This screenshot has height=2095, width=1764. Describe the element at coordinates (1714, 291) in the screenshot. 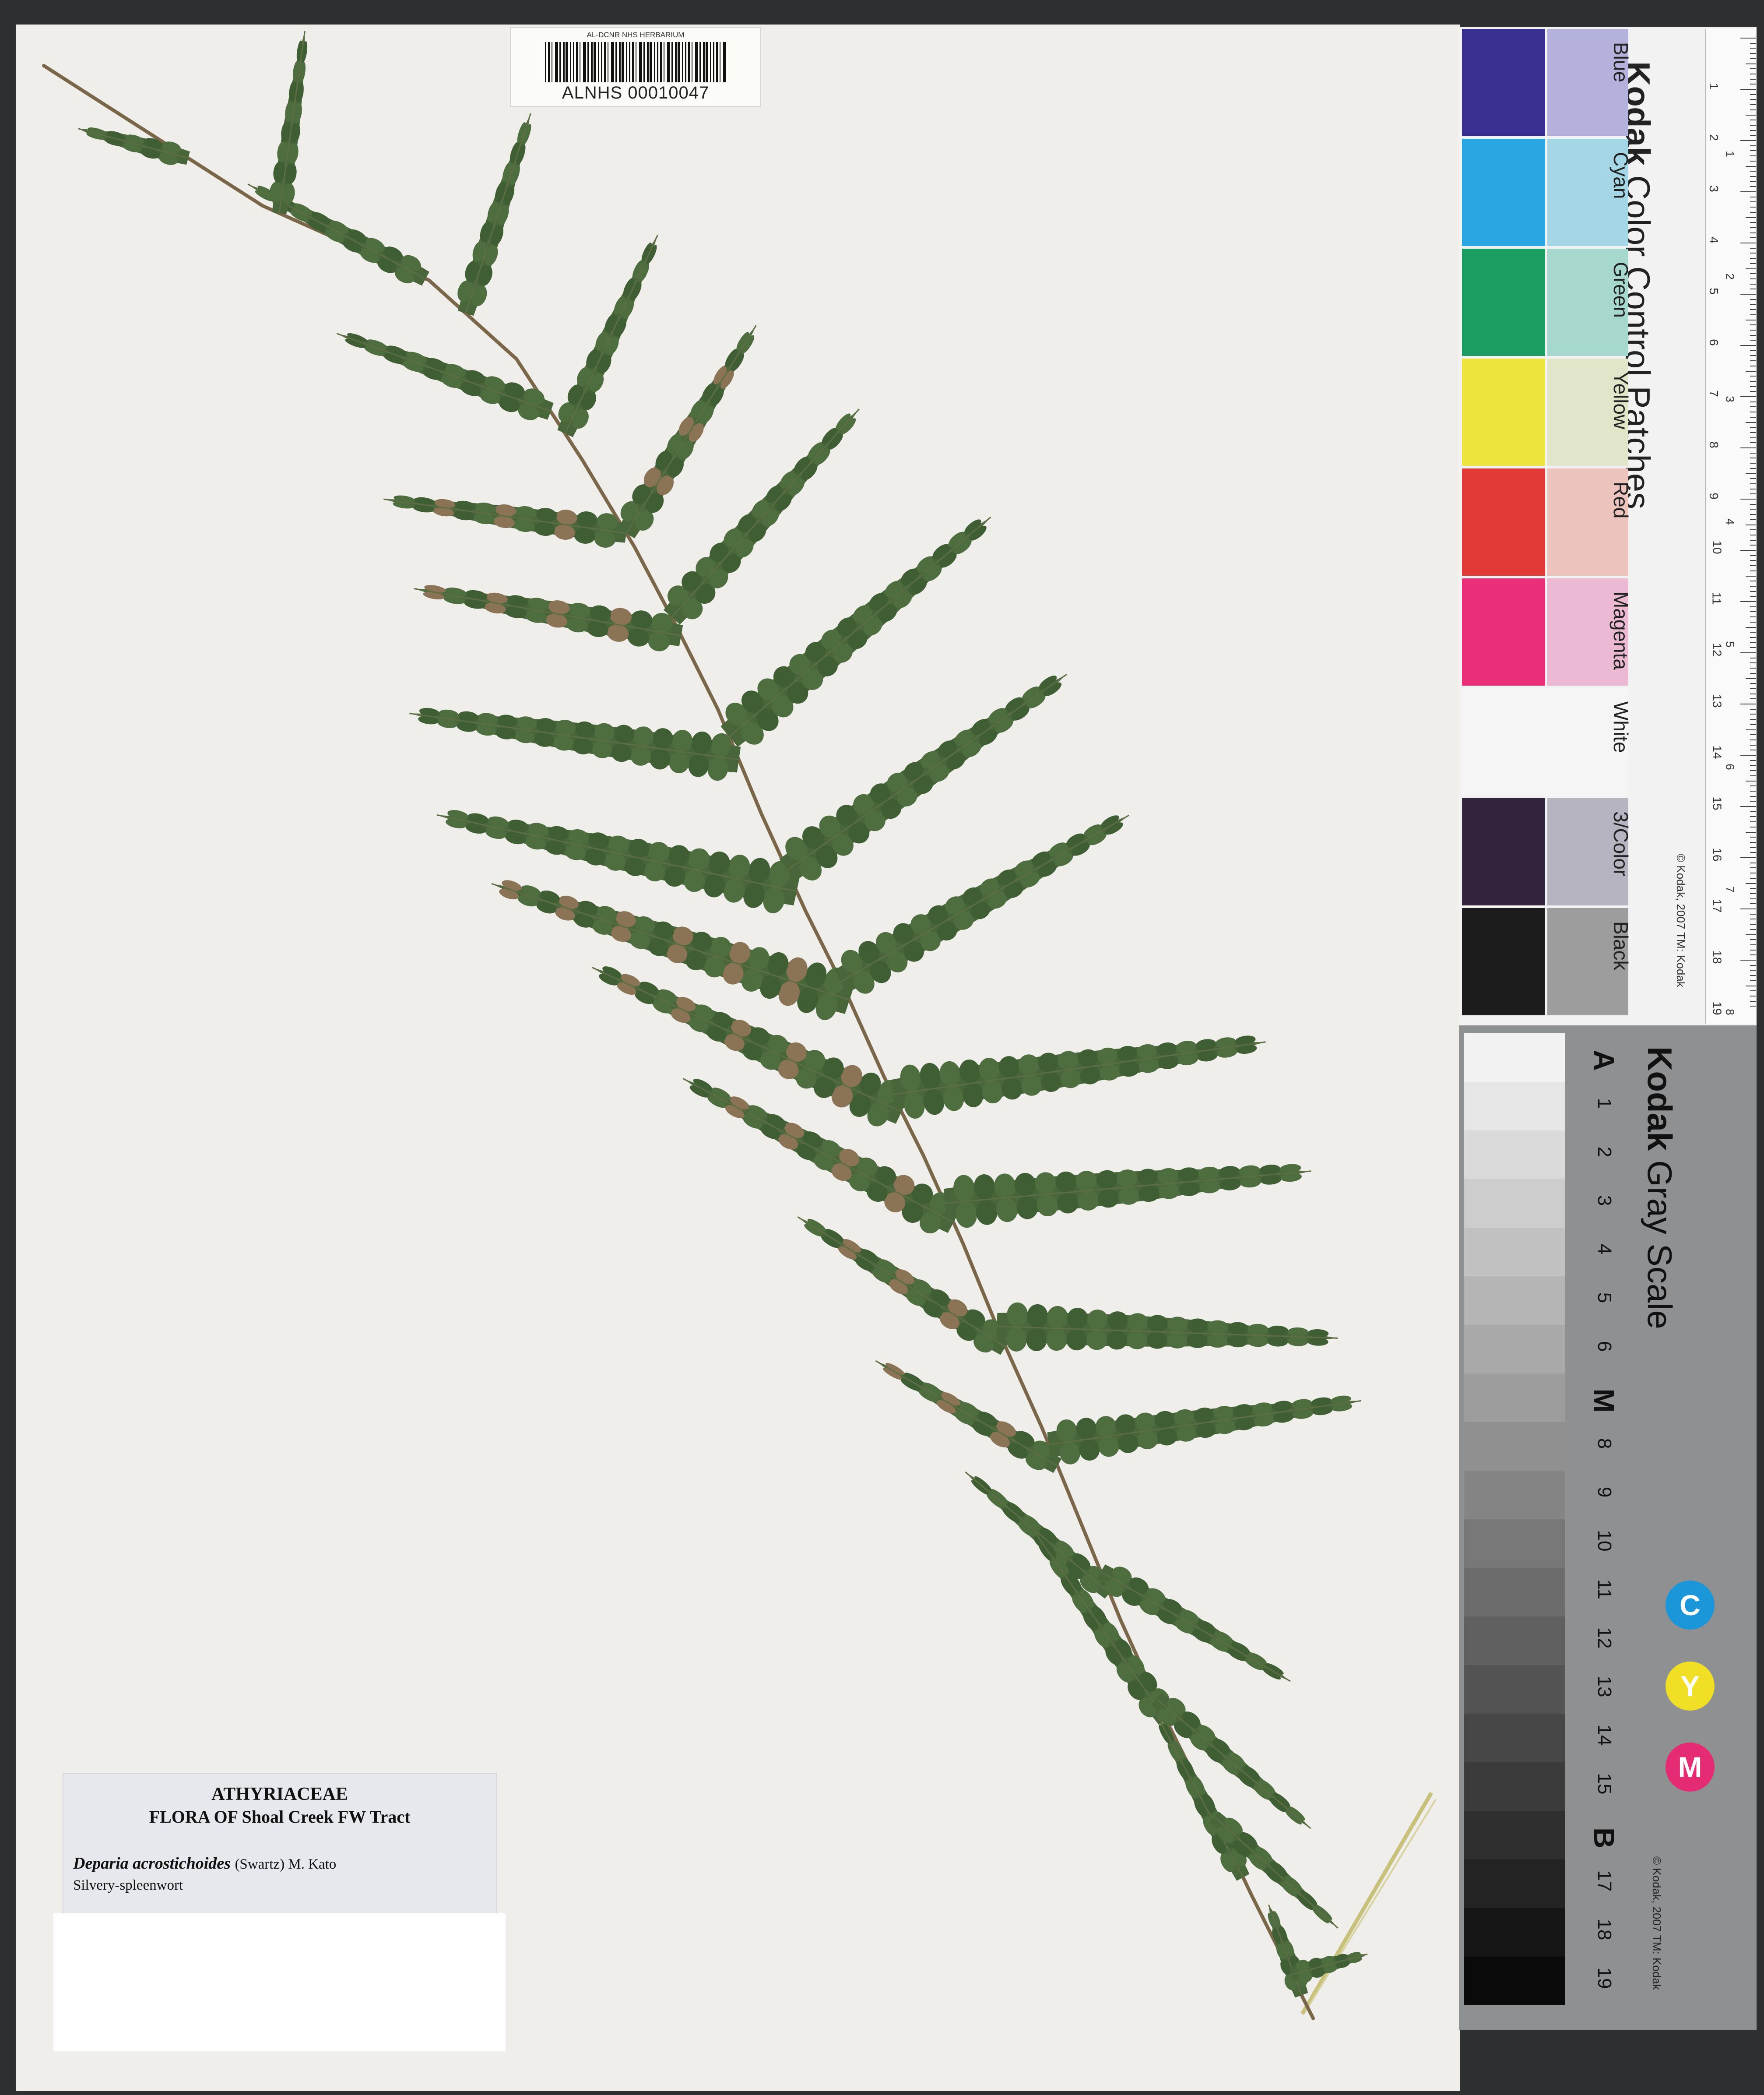

I see `ruler-cm-label: 5` at that location.